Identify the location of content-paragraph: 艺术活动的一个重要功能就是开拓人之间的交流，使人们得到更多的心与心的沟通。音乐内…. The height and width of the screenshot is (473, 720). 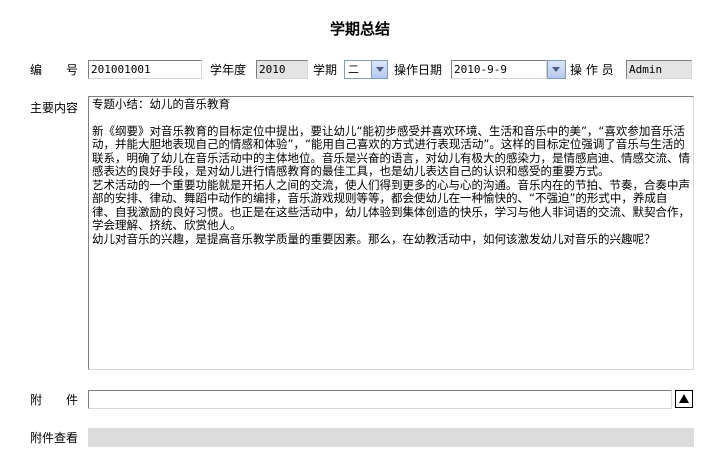
(391, 204).